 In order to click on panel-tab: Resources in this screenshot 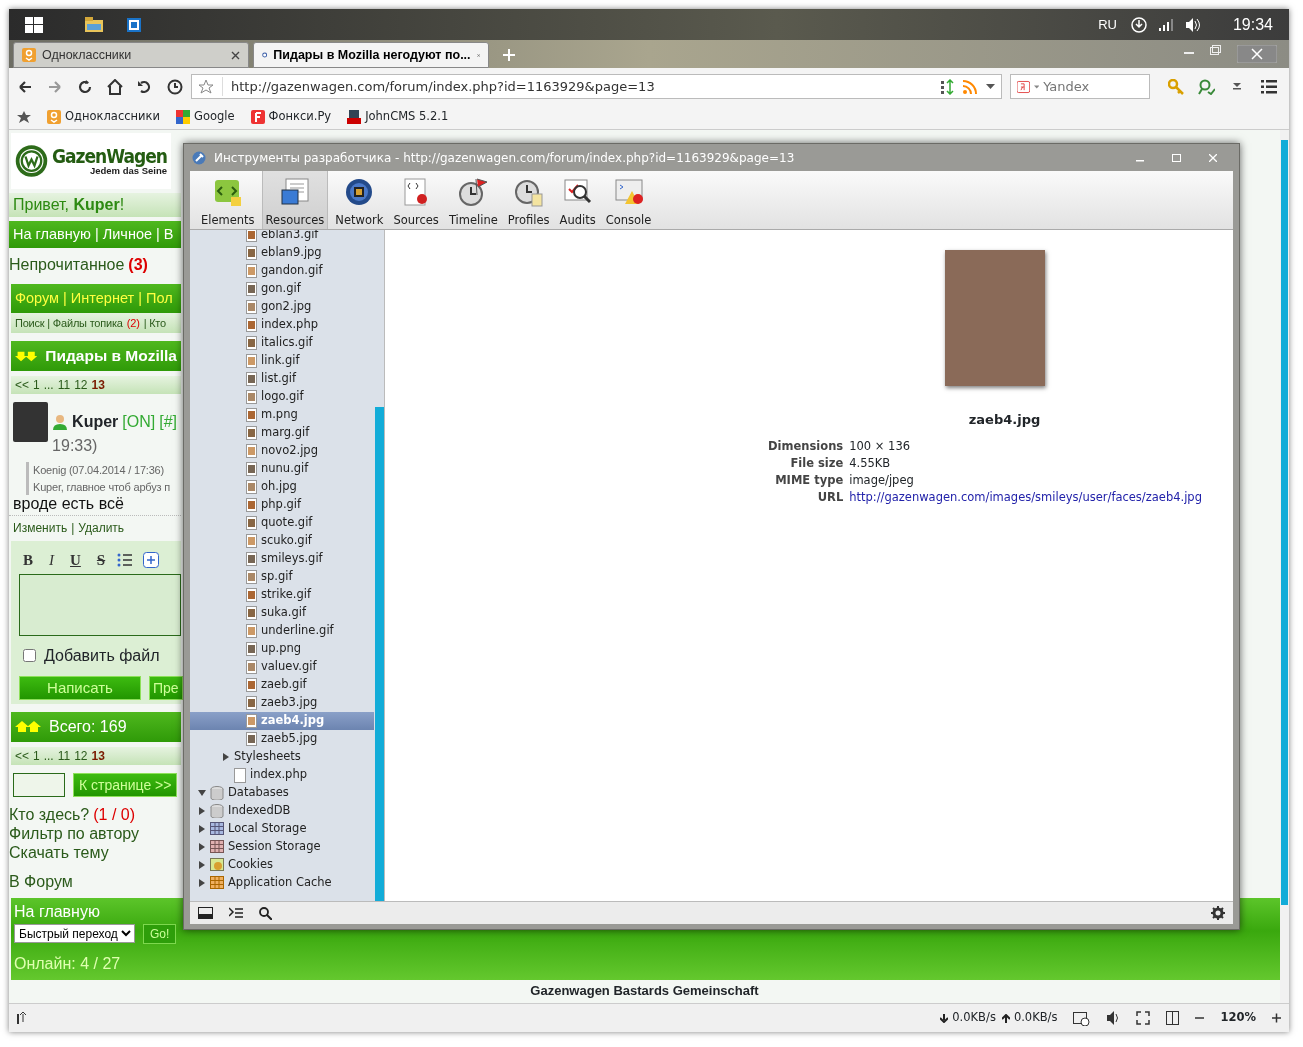, I will do `click(295, 200)`.